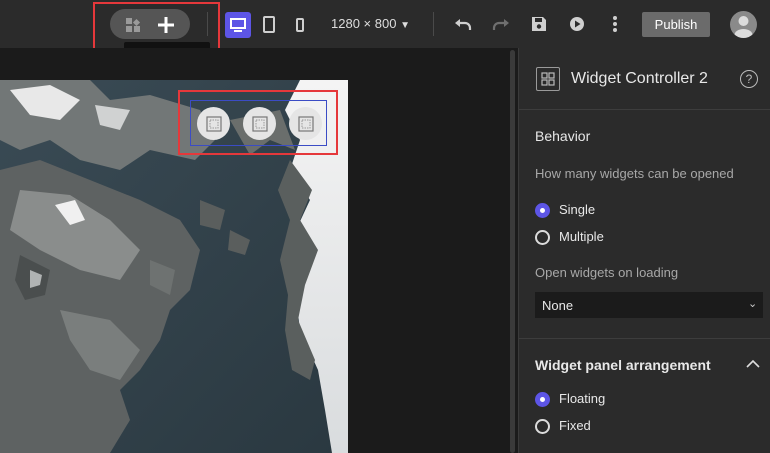 This screenshot has height=453, width=770. What do you see at coordinates (563, 136) in the screenshot?
I see `behavior-heading: Behavior` at bounding box center [563, 136].